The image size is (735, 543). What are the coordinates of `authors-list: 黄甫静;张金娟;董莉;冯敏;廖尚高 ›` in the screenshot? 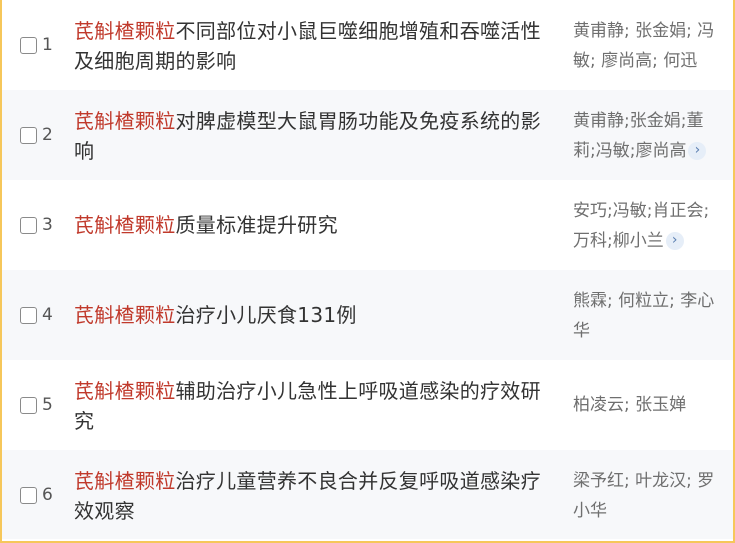 It's located at (649, 136).